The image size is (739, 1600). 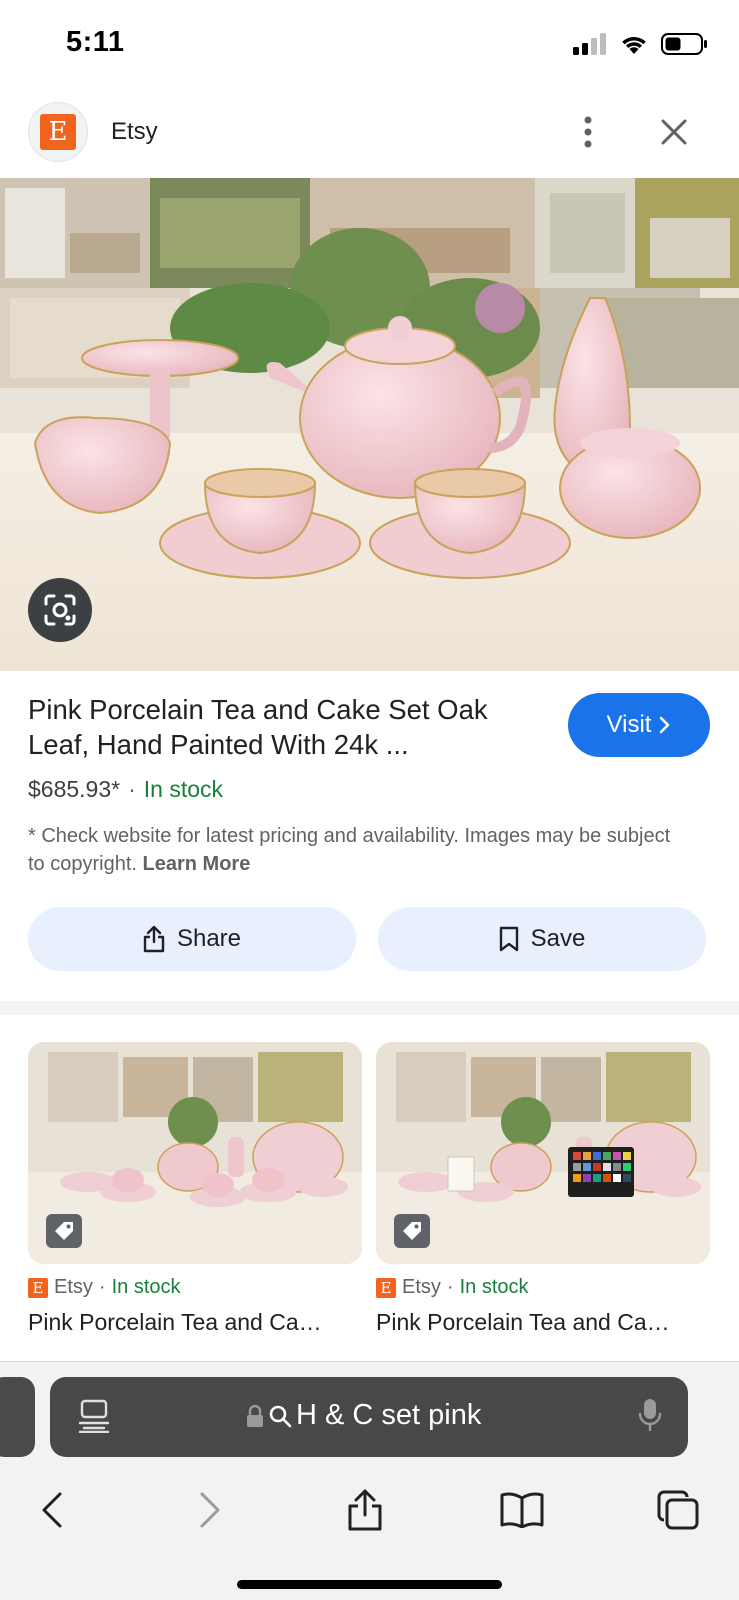 What do you see at coordinates (95, 42) in the screenshot?
I see `status-time: 5:11` at bounding box center [95, 42].